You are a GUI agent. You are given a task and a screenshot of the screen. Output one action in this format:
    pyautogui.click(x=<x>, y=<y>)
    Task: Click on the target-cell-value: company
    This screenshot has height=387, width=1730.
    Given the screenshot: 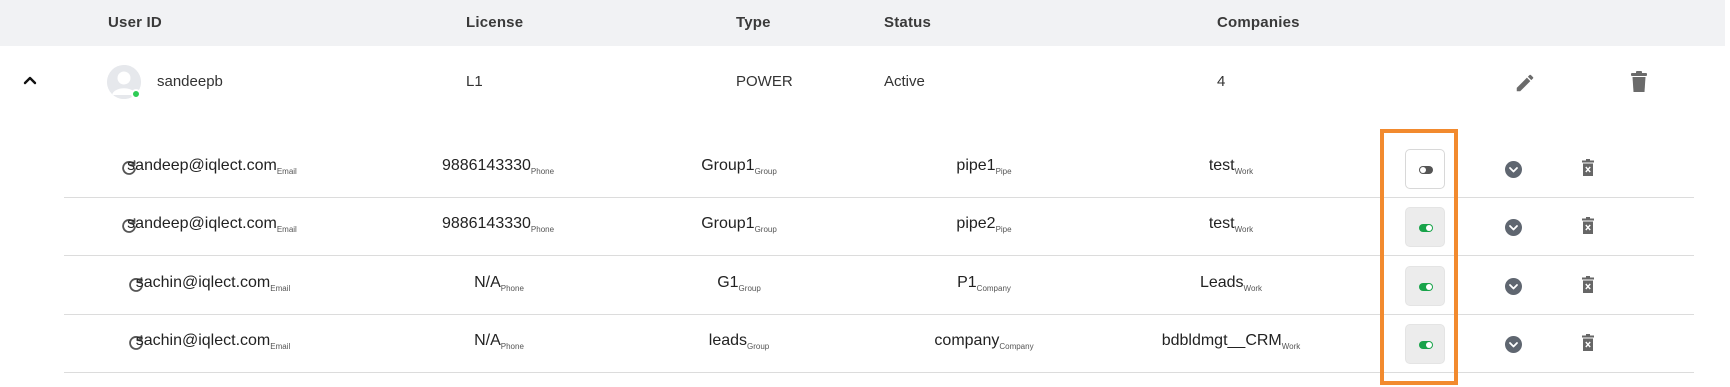 What is the action you would take?
    pyautogui.click(x=967, y=340)
    